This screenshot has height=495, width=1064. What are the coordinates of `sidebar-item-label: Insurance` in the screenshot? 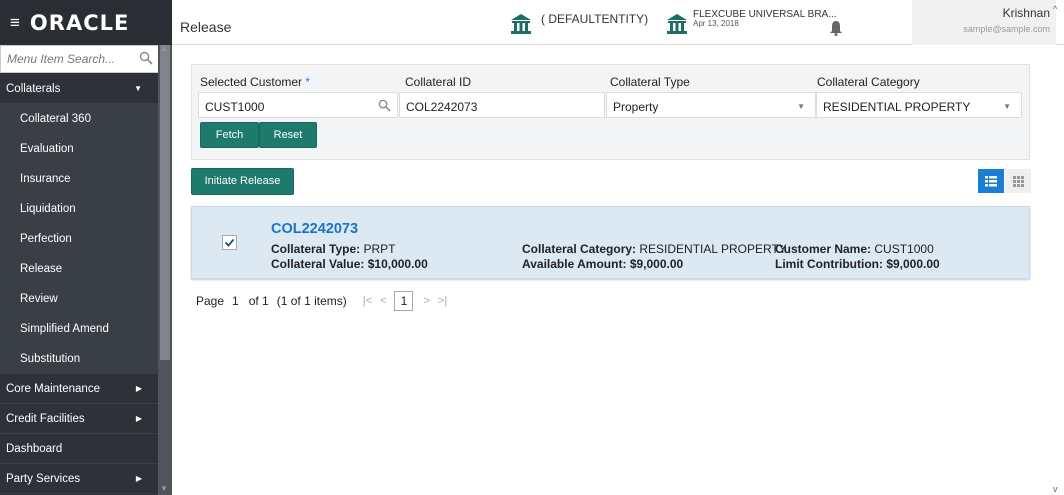 It's located at (45, 178).